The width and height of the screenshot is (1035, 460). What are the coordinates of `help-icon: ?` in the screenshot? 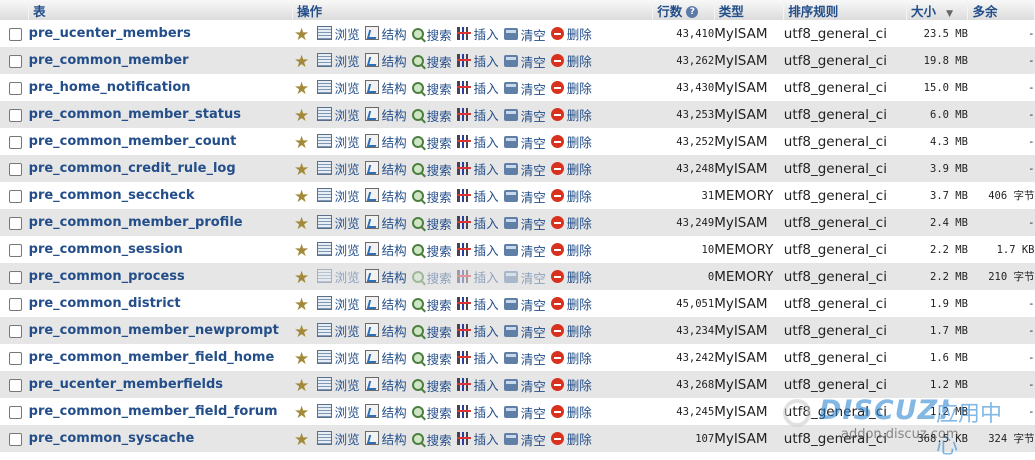 It's located at (692, 12).